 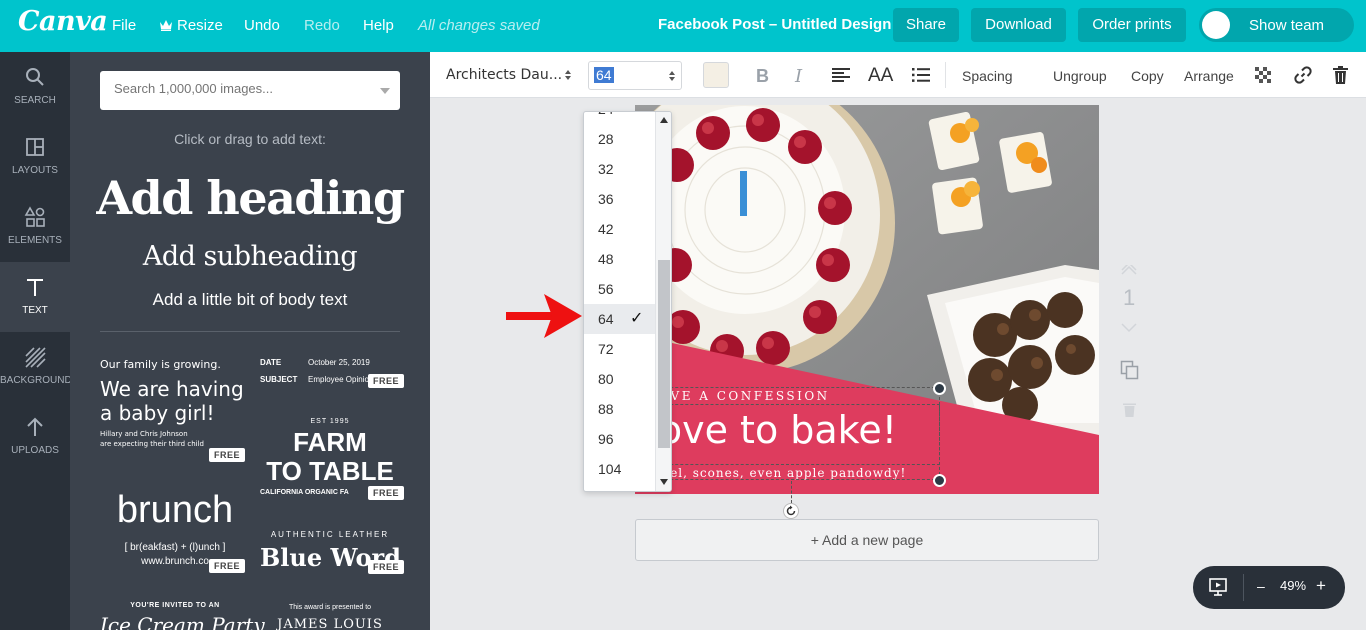 I want to click on image-search-box, so click(x=250, y=90).